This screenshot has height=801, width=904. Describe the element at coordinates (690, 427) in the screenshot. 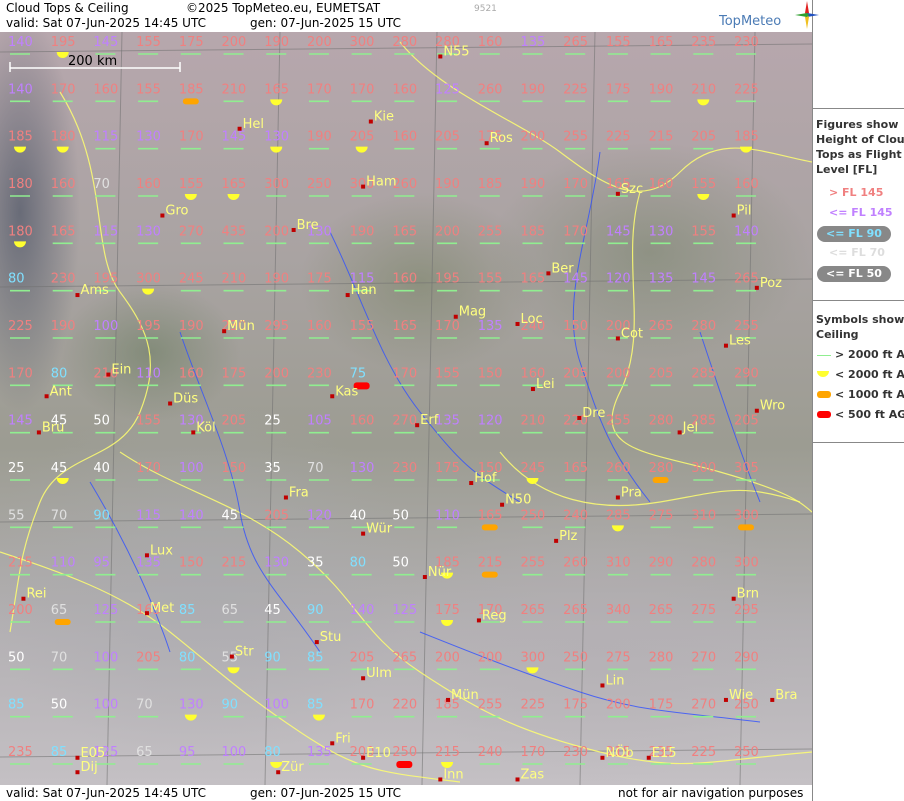

I see `city-label: Jel` at that location.